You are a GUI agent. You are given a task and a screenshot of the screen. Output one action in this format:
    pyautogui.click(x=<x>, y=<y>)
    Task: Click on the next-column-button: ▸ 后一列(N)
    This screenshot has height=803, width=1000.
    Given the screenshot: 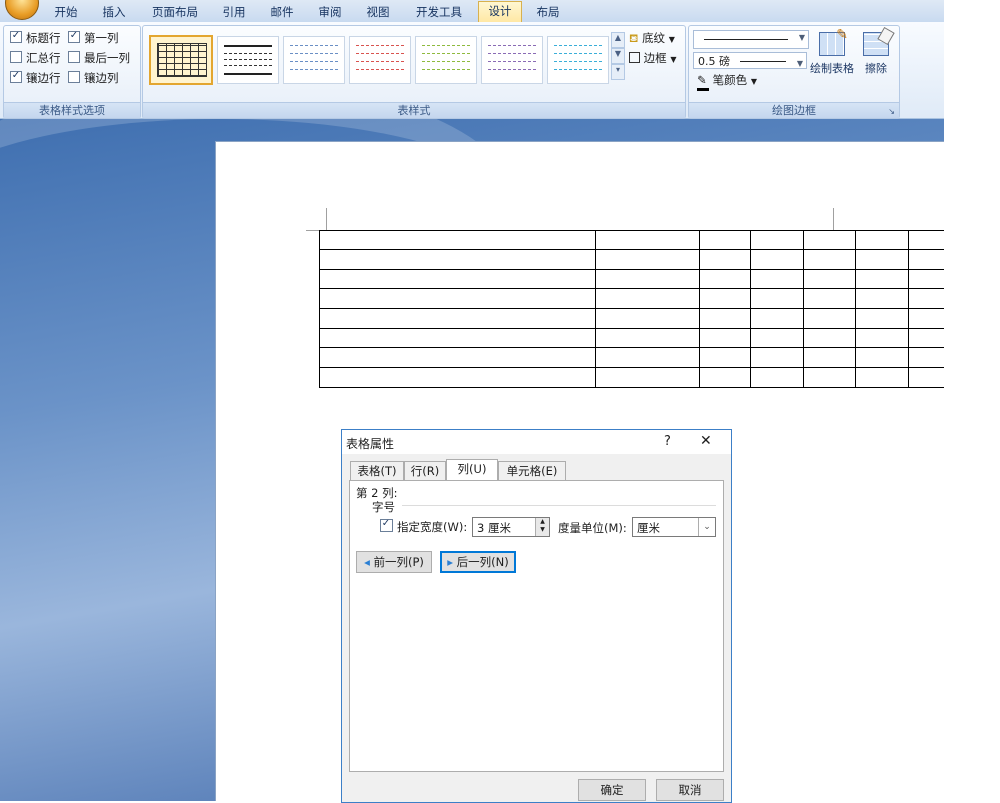 What is the action you would take?
    pyautogui.click(x=478, y=562)
    